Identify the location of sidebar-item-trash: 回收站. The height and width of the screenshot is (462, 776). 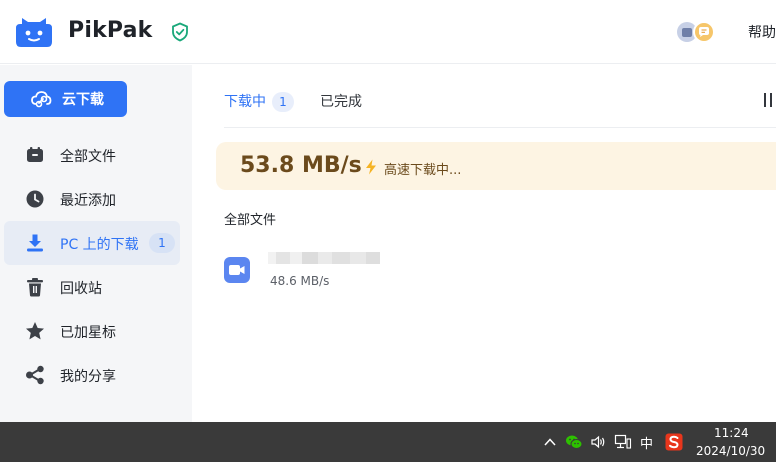
(92, 287).